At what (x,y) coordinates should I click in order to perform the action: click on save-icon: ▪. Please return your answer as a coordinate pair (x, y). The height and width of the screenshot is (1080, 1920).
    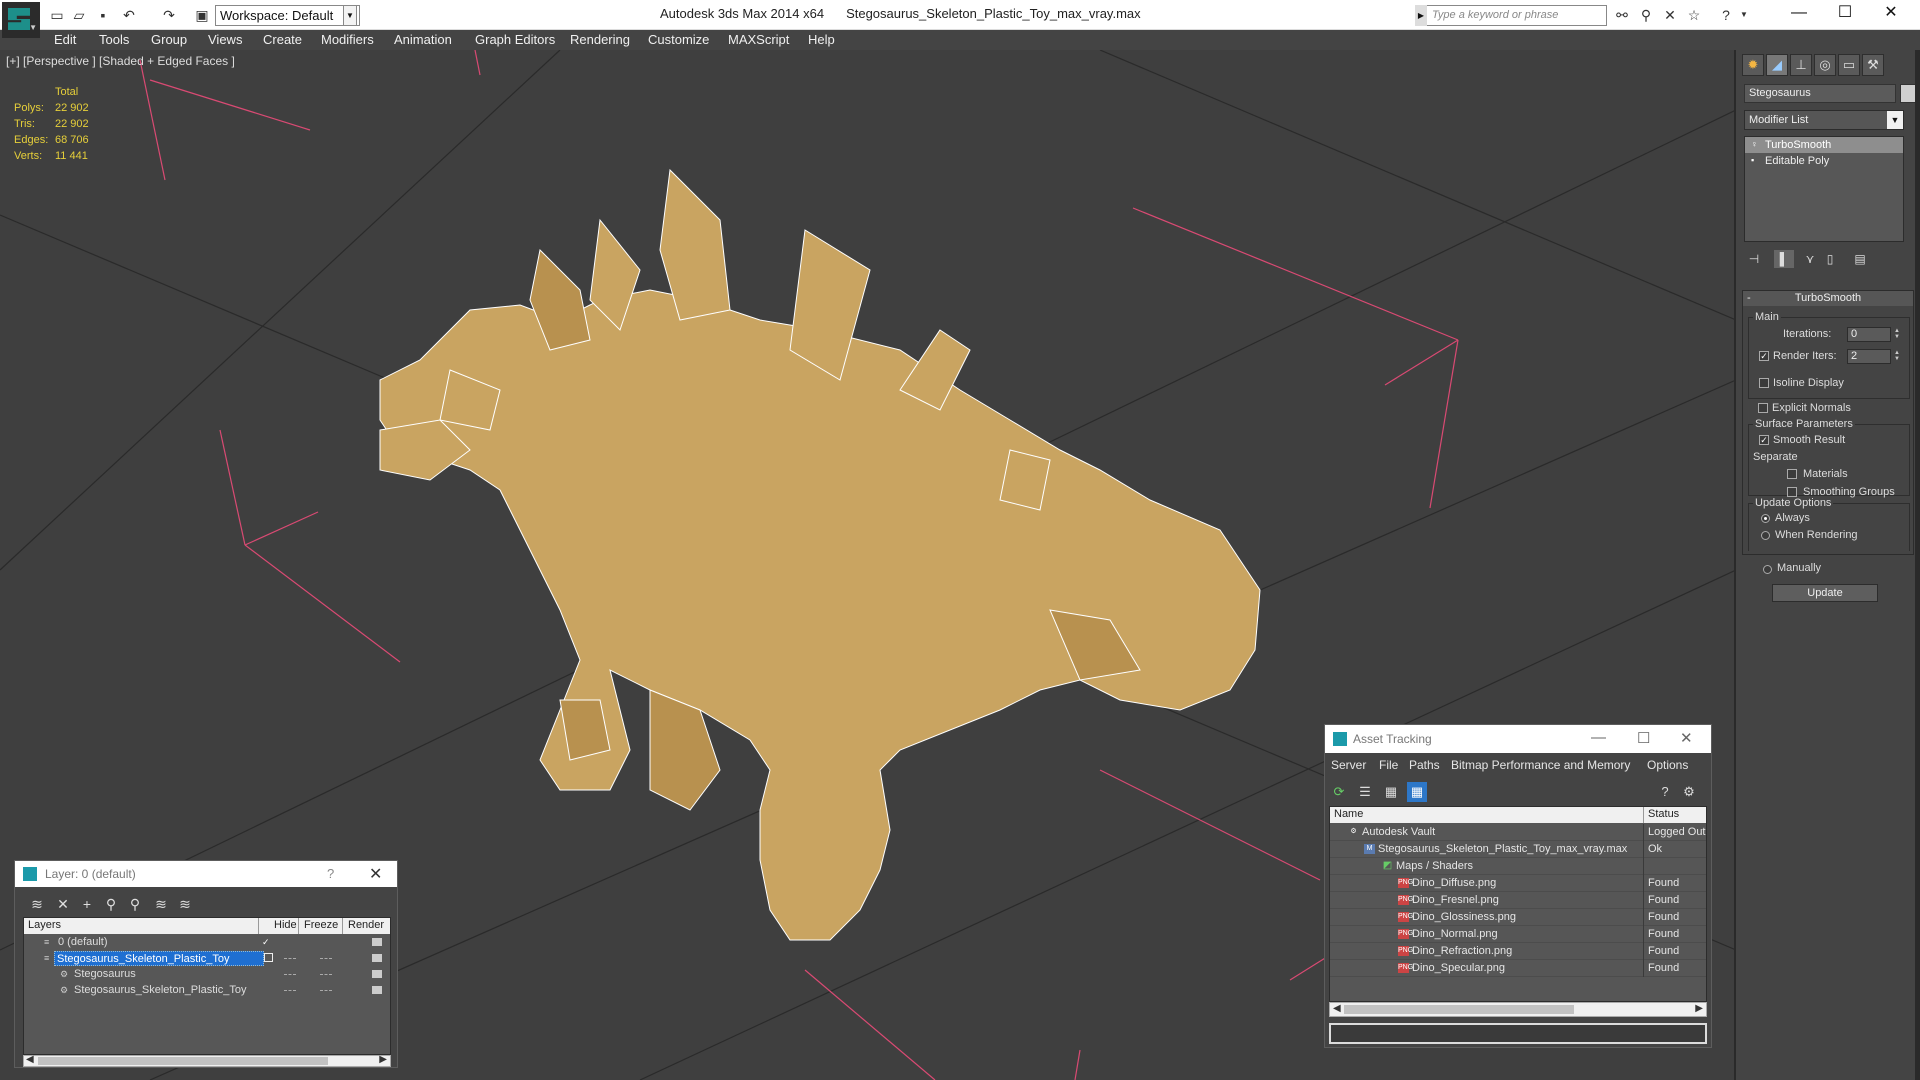
    Looking at the image, I should click on (103, 15).